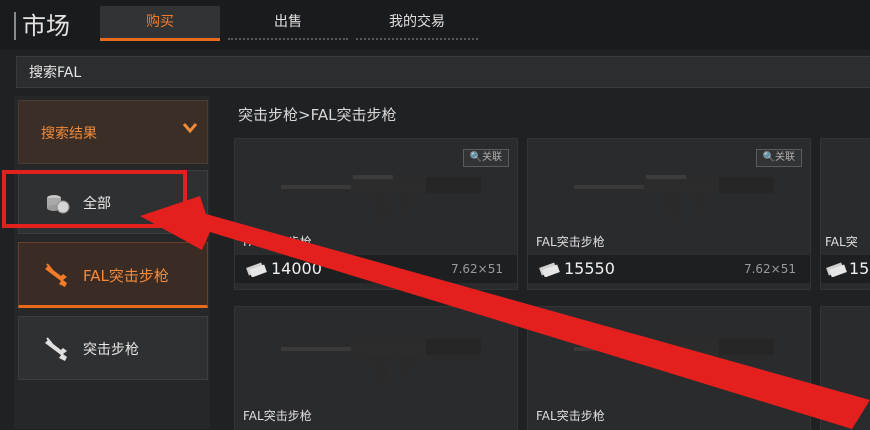  I want to click on top-bar: 市场 购买 出售 我的交易, so click(435, 25).